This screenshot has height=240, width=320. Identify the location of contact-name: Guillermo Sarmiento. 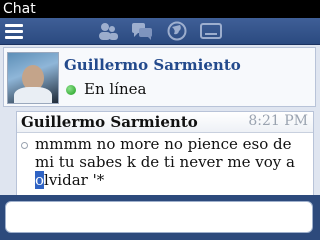
(152, 65).